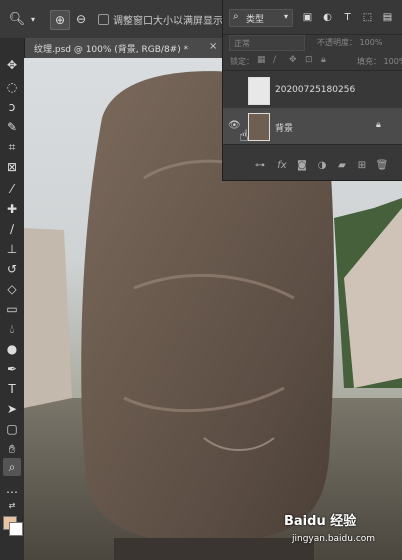 This screenshot has width=402, height=560. Describe the element at coordinates (12, 467) in the screenshot. I see `zoom-tool-sidebar-icon: ⌕` at that location.